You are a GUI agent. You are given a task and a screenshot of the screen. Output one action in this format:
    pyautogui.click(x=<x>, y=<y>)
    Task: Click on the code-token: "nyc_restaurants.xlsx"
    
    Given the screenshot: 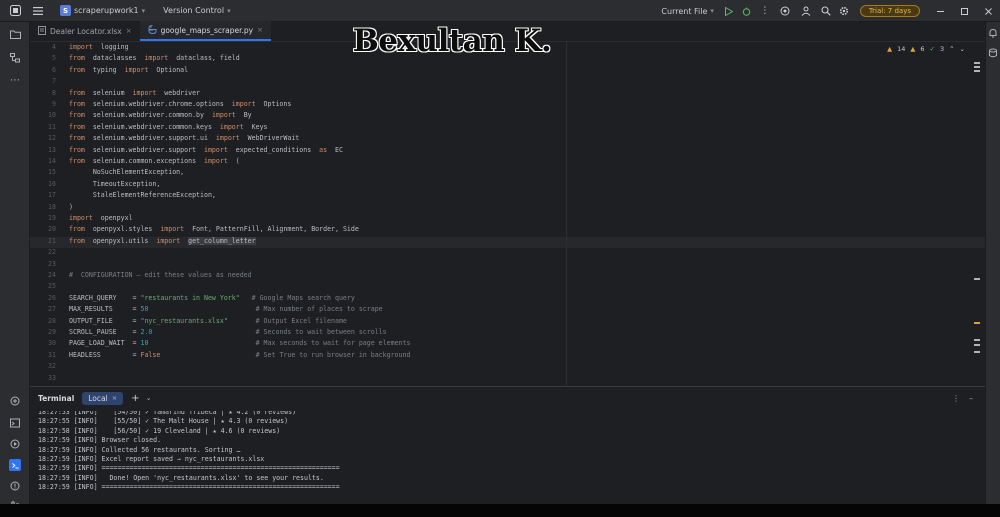 What is the action you would take?
    pyautogui.click(x=184, y=320)
    